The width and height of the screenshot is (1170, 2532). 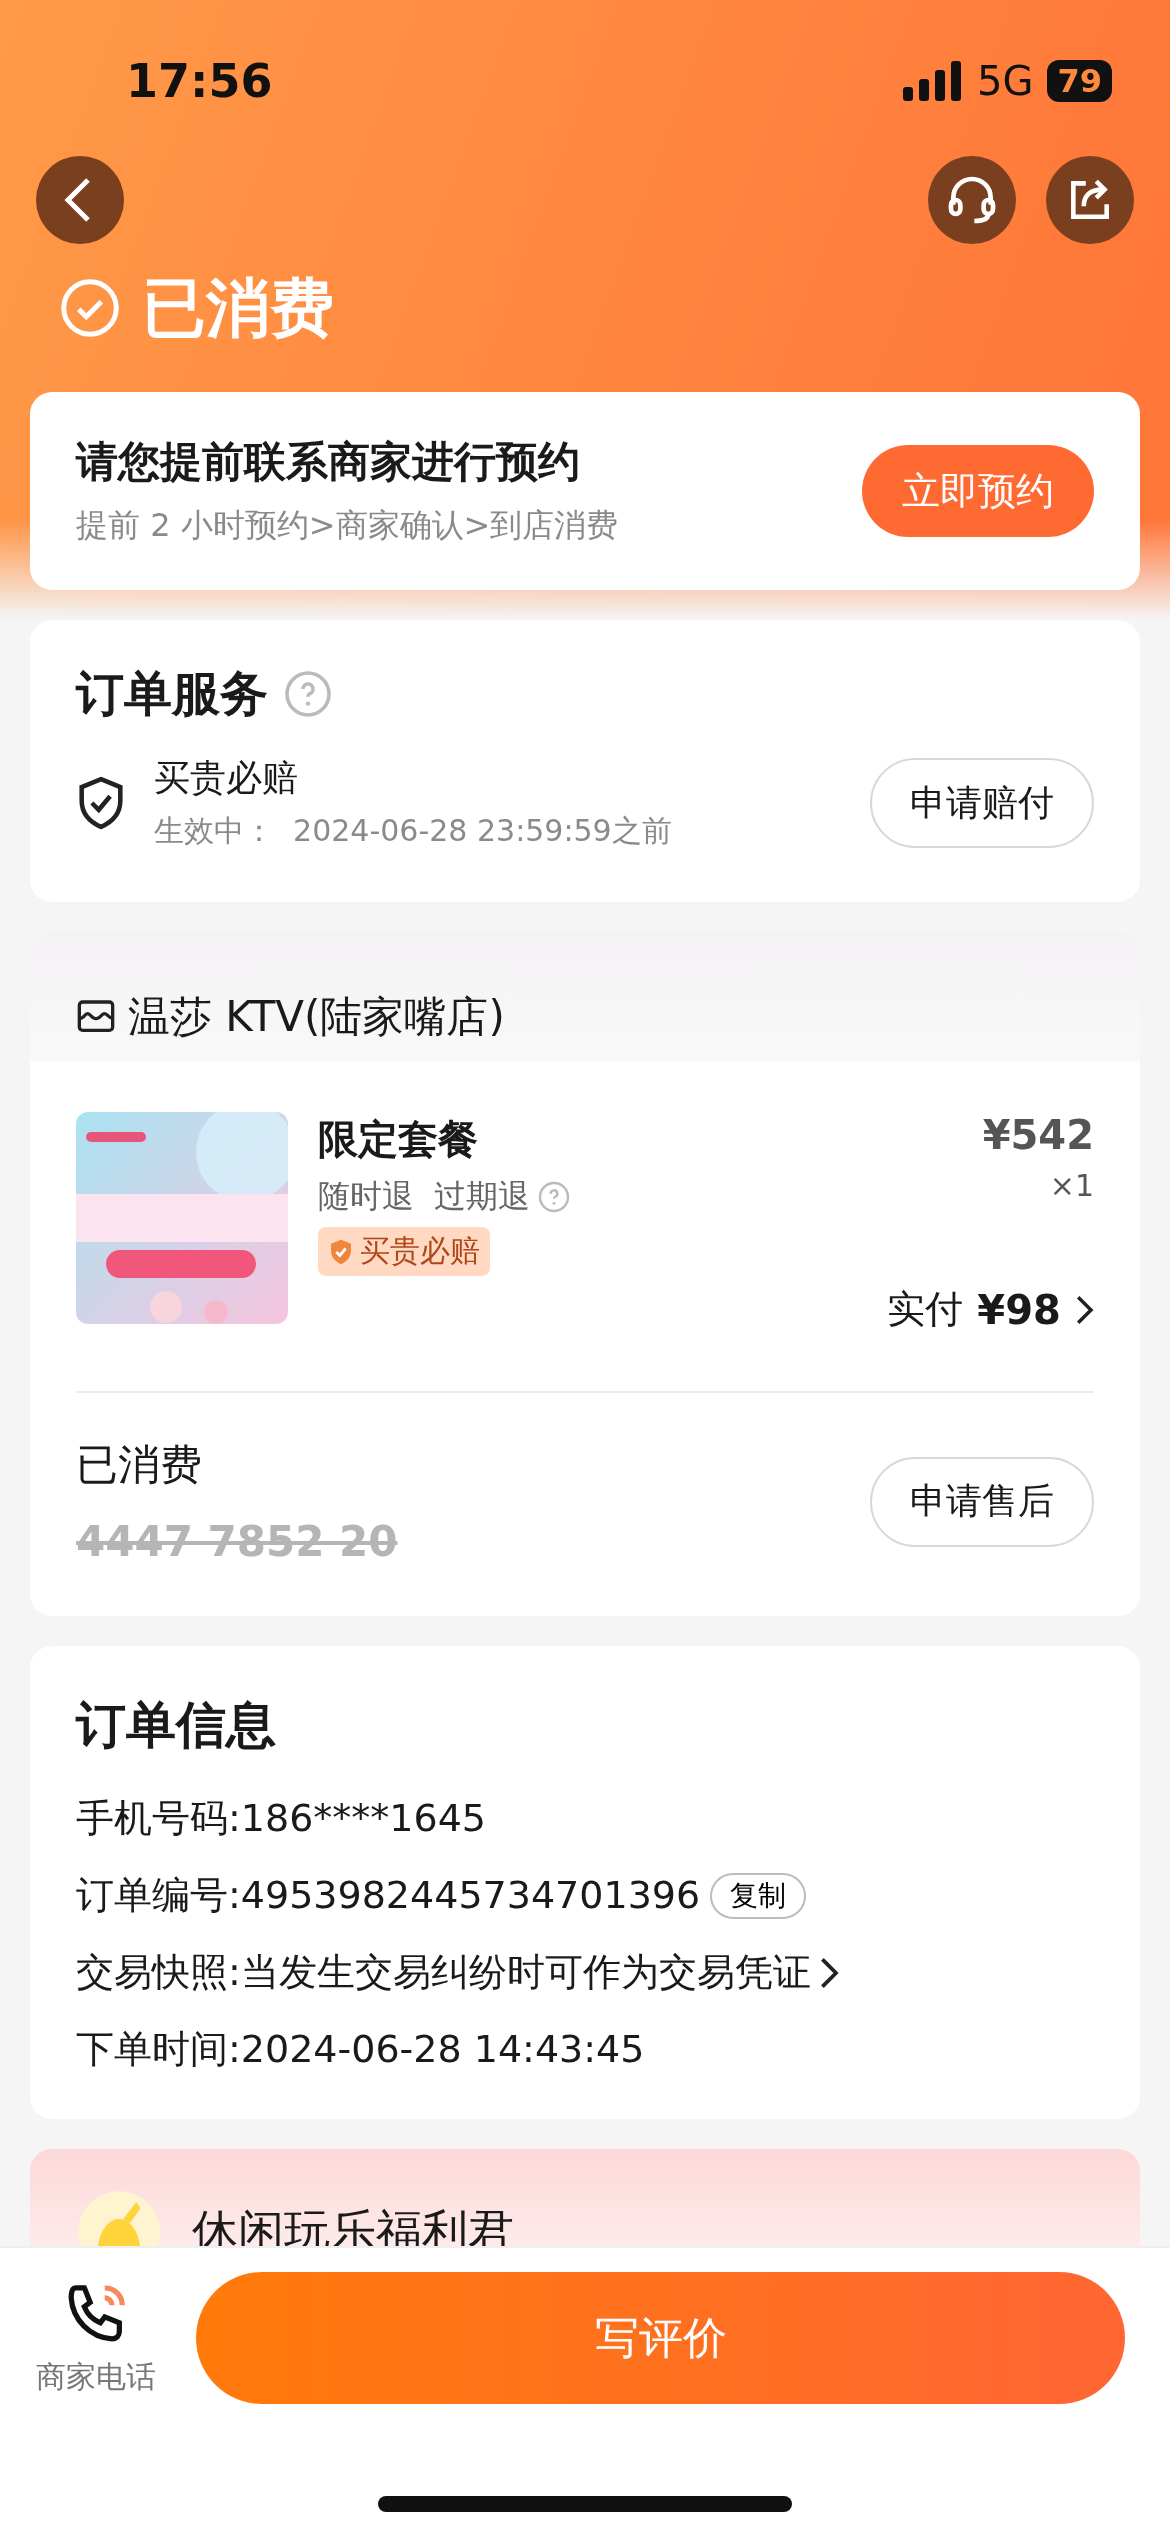 I want to click on voucher-code: 4447 7852 20, so click(x=237, y=1541).